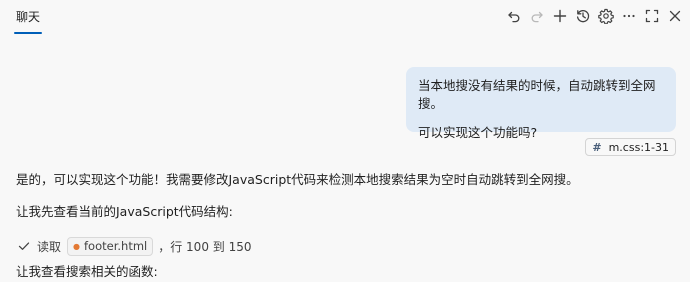 This screenshot has width=690, height=282. What do you see at coordinates (537, 16) in the screenshot?
I see `redo-icon` at bounding box center [537, 16].